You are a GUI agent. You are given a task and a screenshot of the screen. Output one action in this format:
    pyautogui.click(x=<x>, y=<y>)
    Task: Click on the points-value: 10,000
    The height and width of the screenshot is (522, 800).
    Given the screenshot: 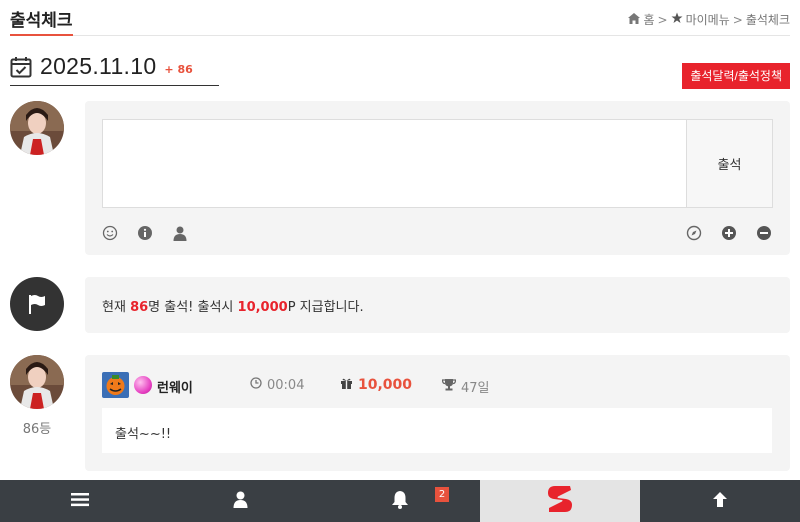 What is the action you would take?
    pyautogui.click(x=385, y=385)
    